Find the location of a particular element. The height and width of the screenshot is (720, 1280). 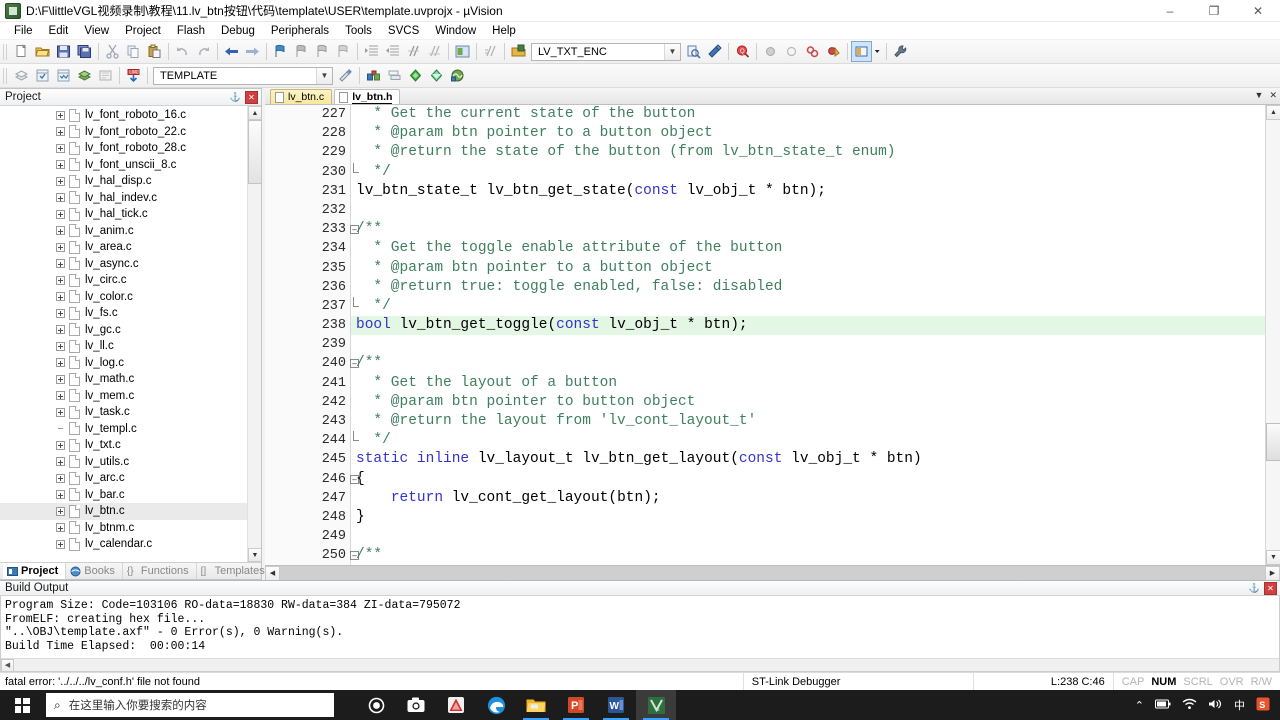

uncomment-icon is located at coordinates (434, 51).